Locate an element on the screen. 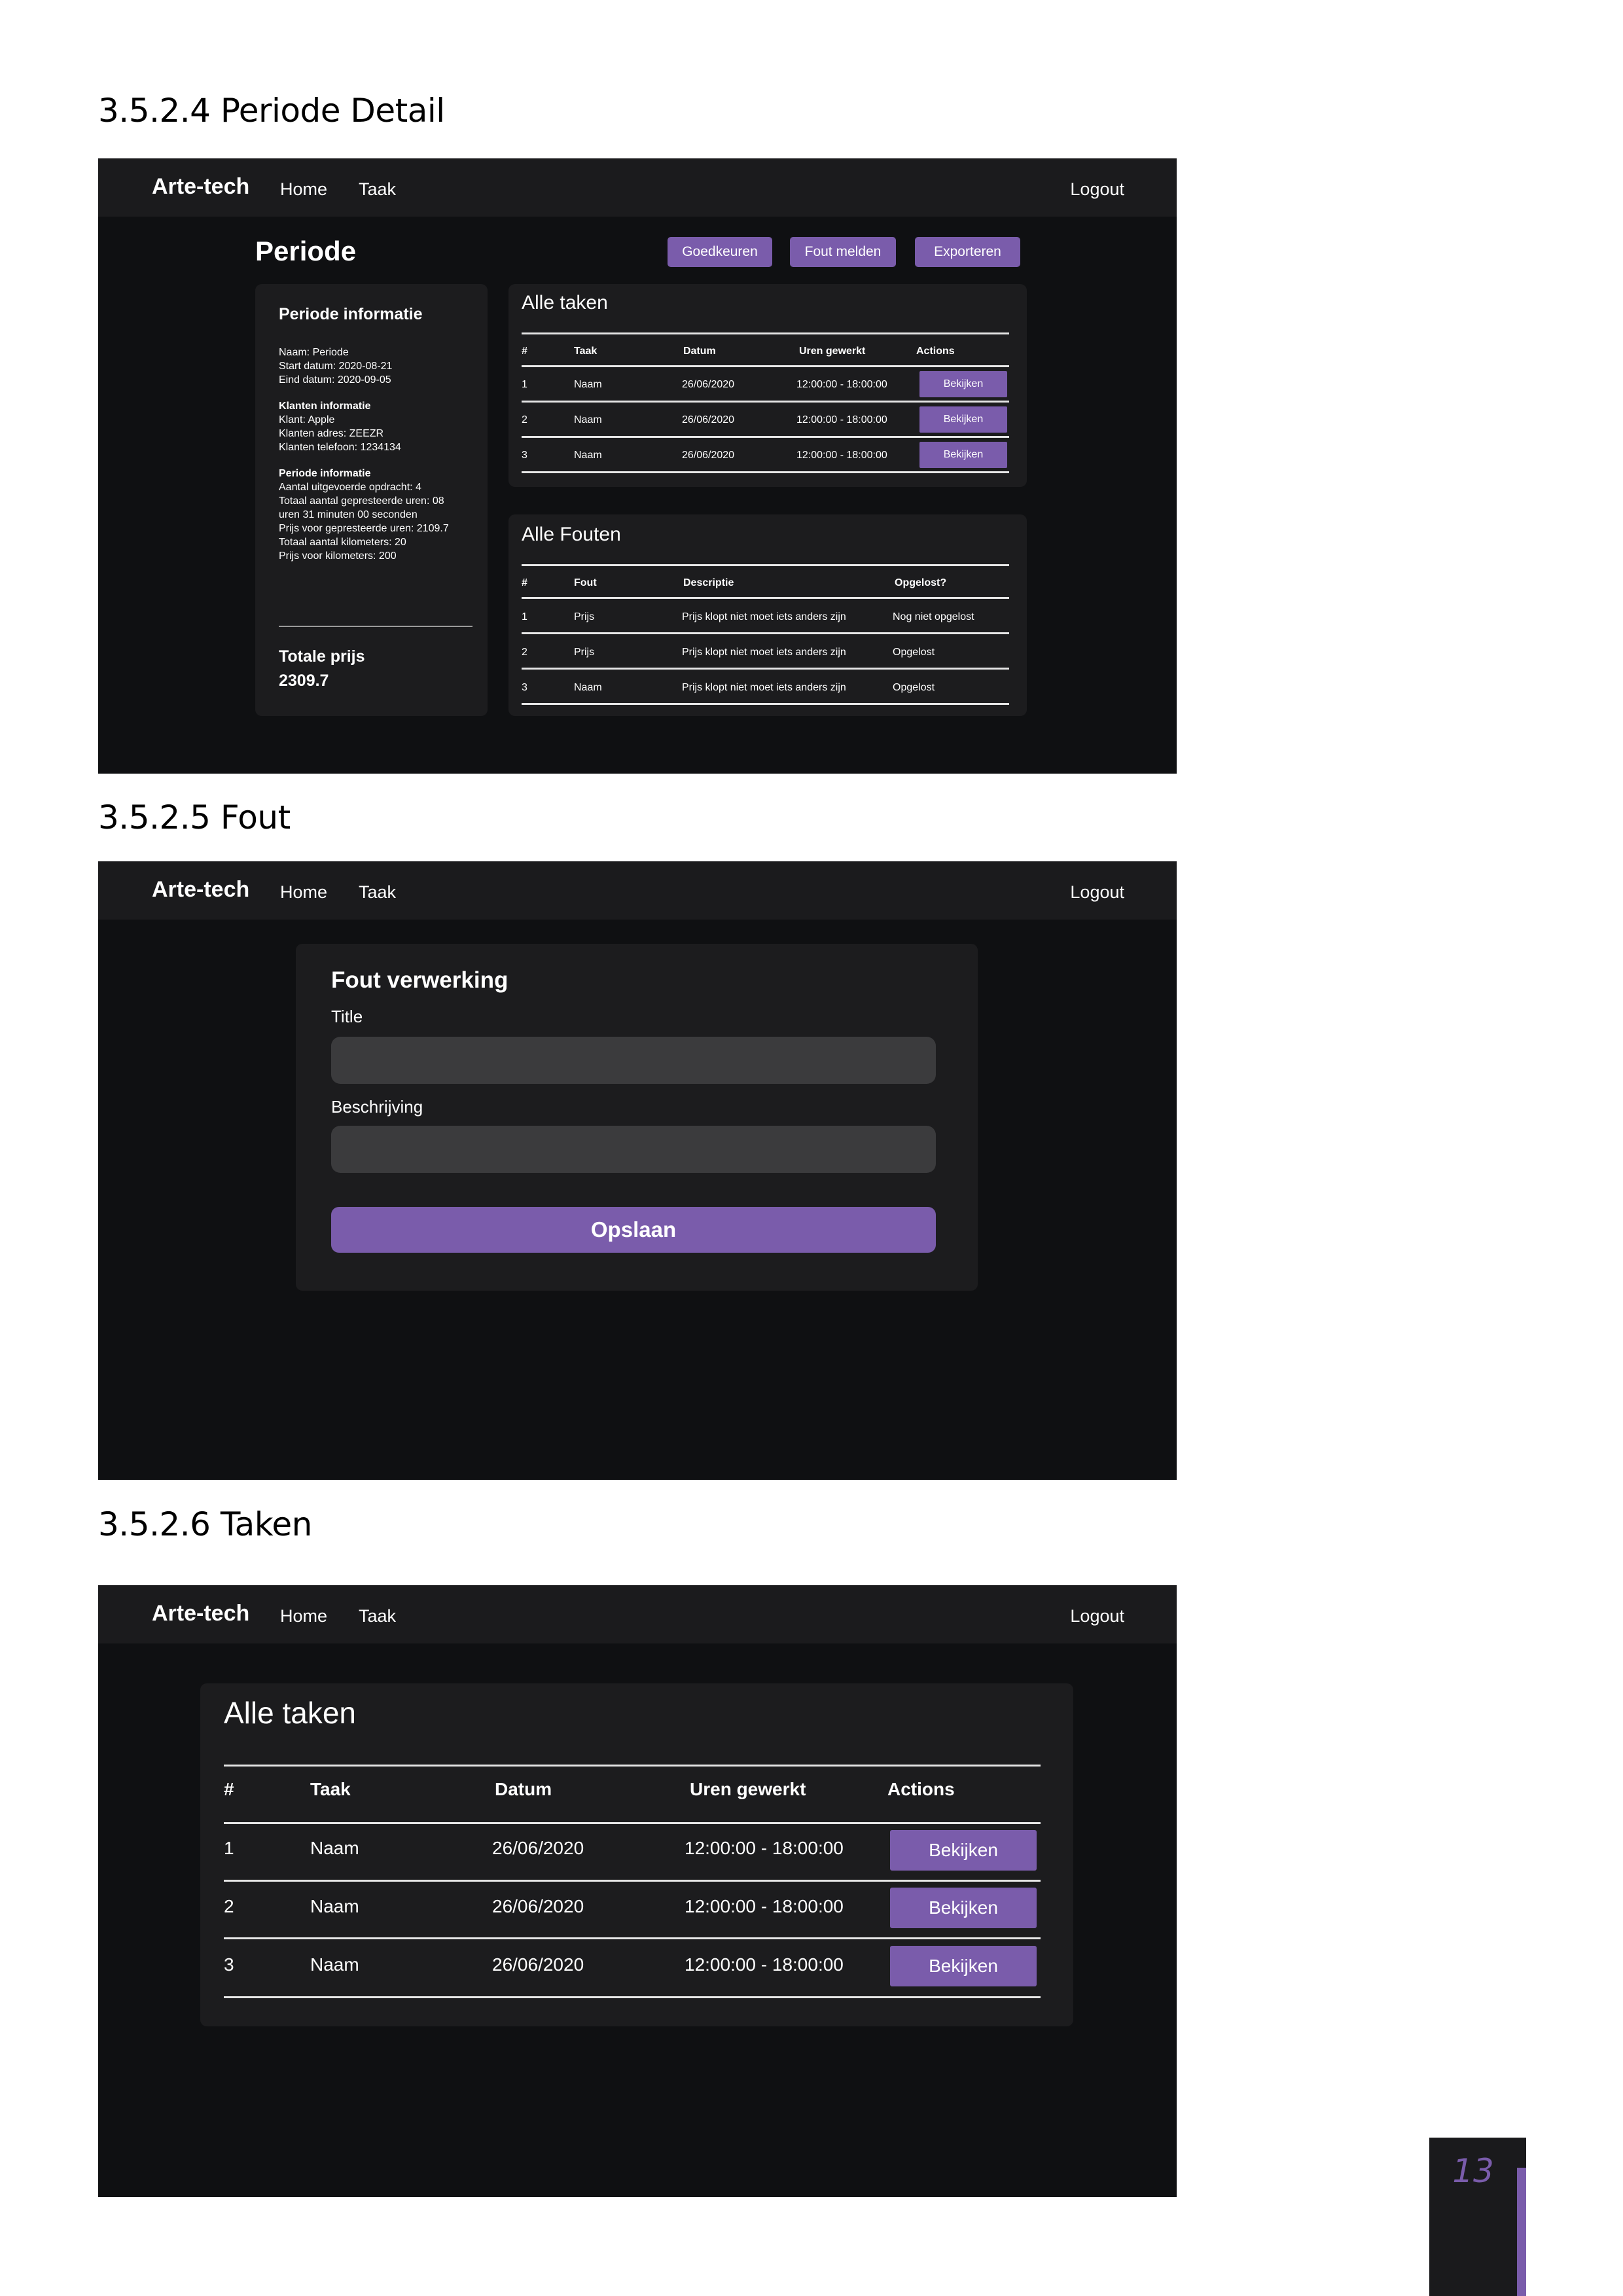  total-label: Totale prijs is located at coordinates (322, 656).